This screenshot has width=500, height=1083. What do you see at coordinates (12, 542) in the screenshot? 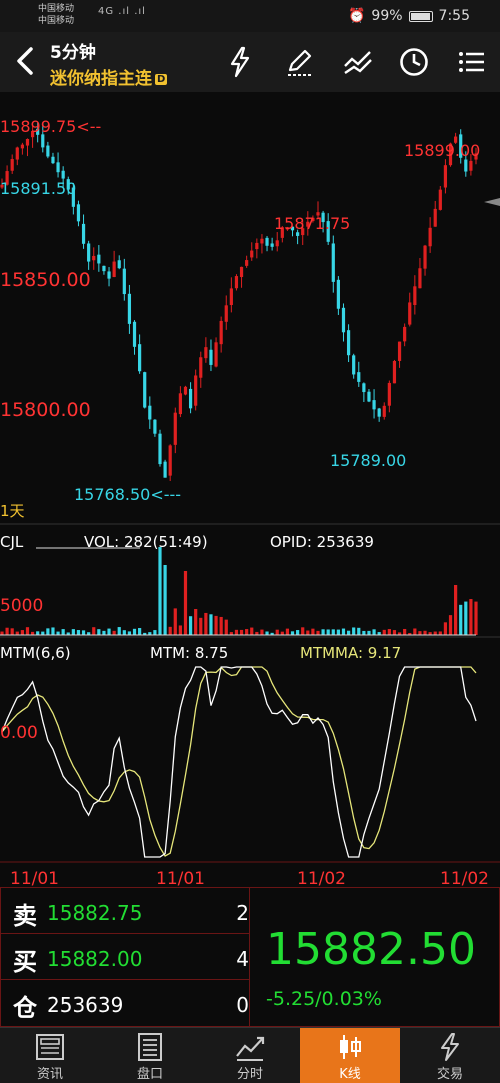
I see `volume-title: CJL` at bounding box center [12, 542].